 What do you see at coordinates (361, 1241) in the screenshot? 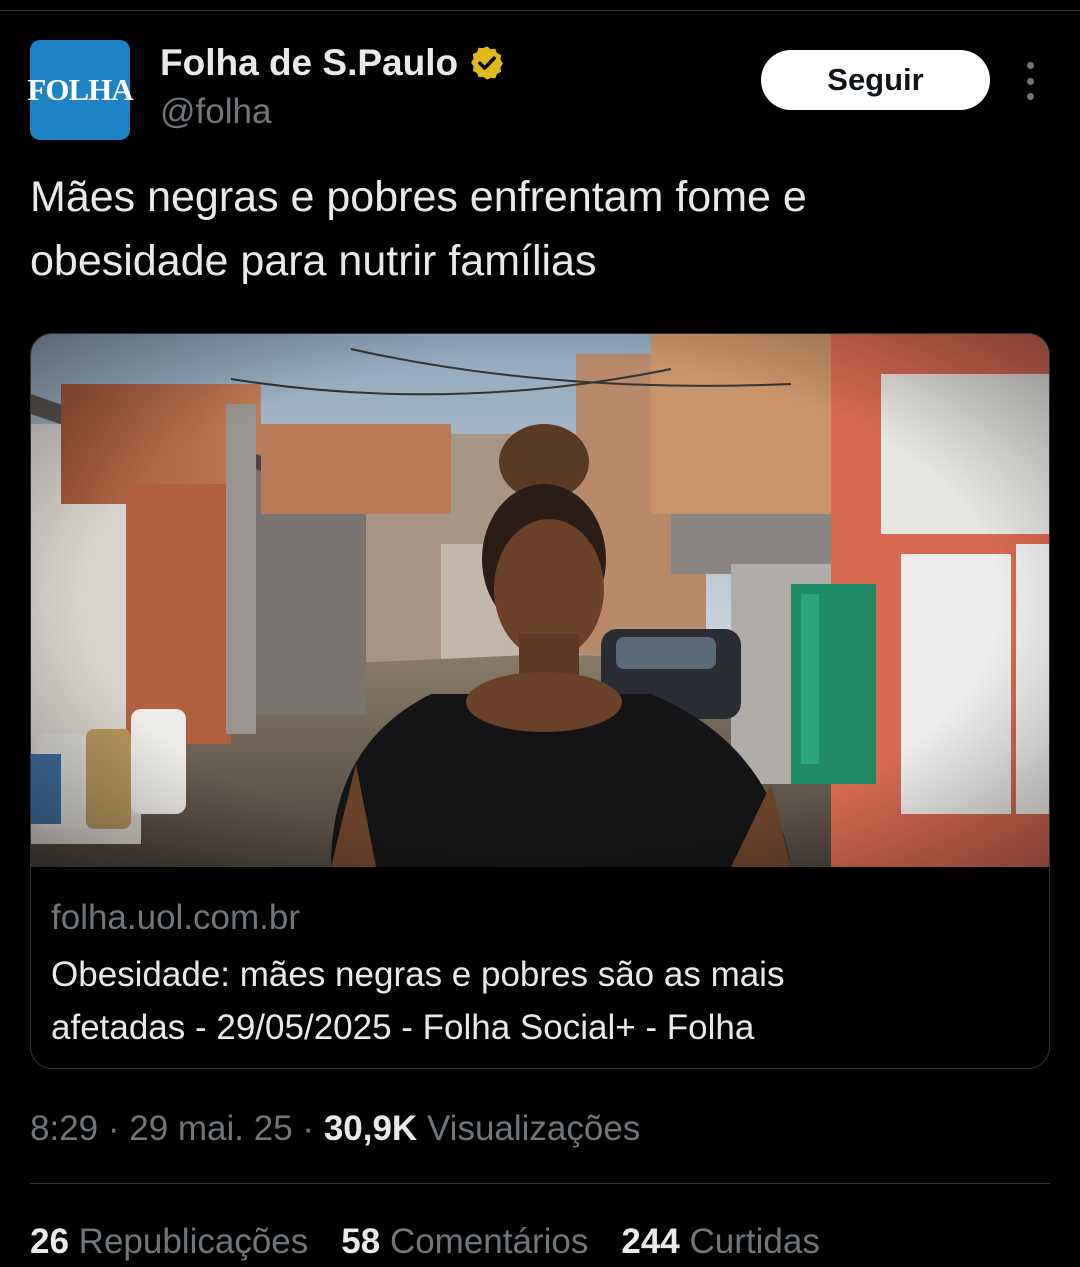
I see `comments-count: 58` at bounding box center [361, 1241].